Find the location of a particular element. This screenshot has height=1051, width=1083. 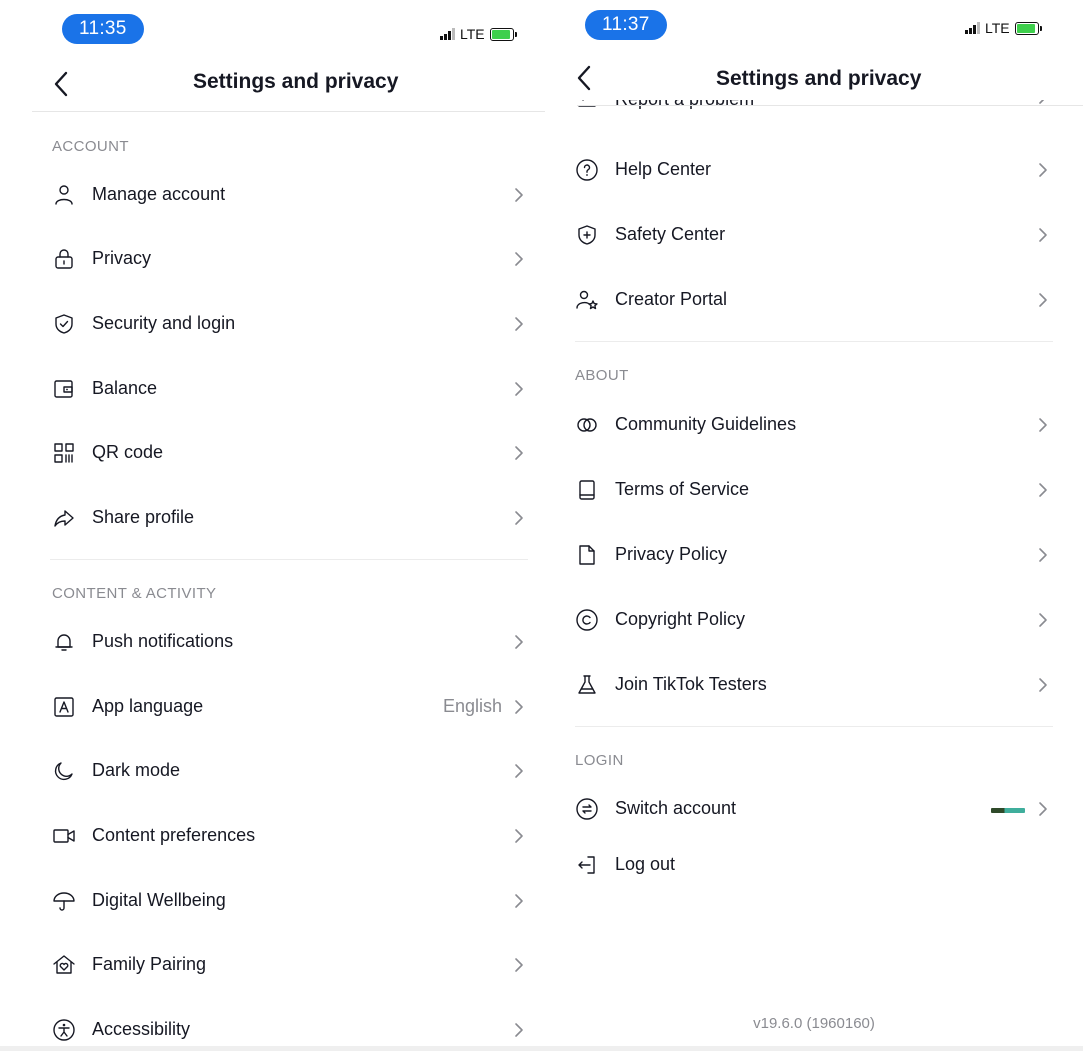

settings-item-creator-portal: Creator Portal is located at coordinates (814, 300).